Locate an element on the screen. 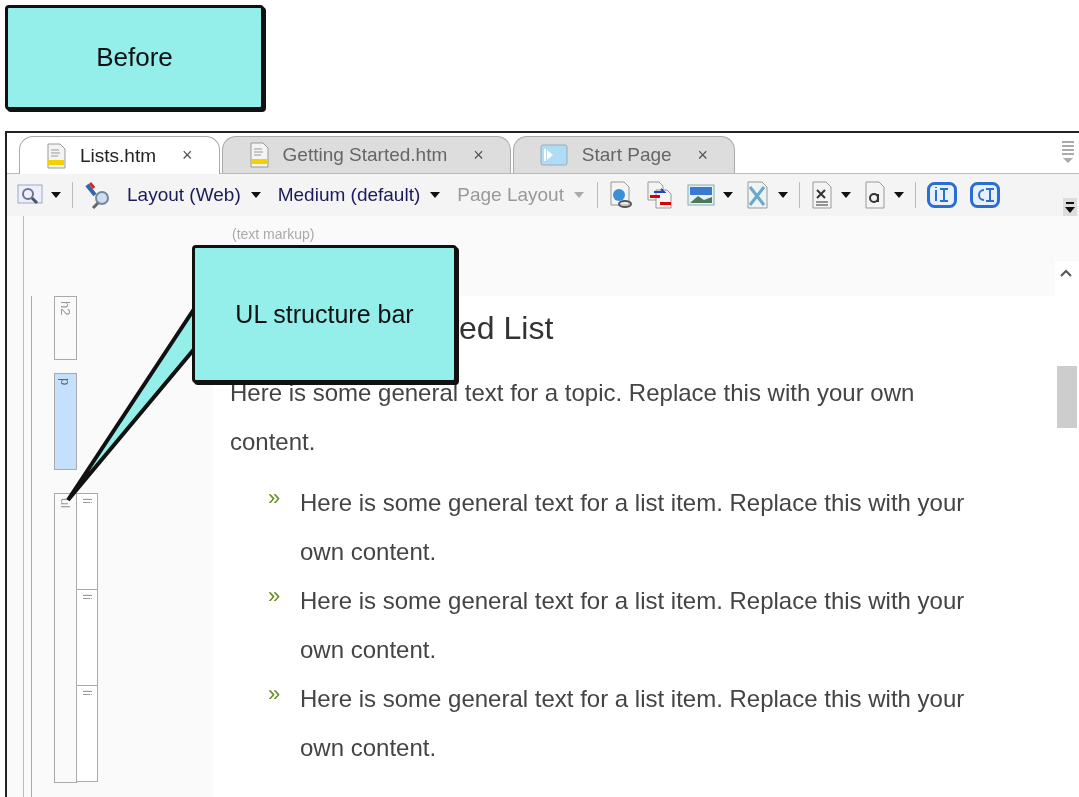 The image size is (1079, 797). magnifier-icon is located at coordinates (30, 195).